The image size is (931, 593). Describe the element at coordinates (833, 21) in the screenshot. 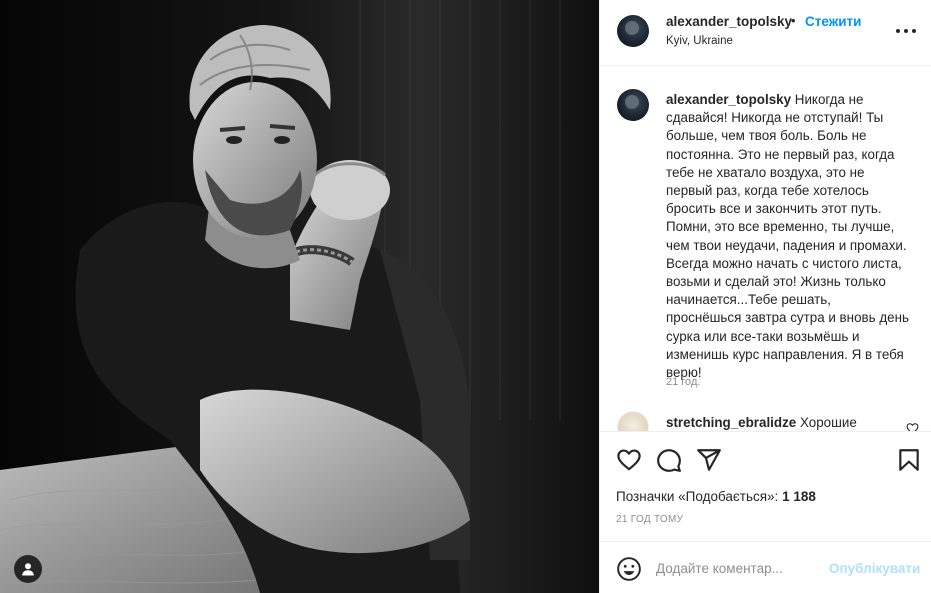

I see `follow-button: Стежити` at that location.